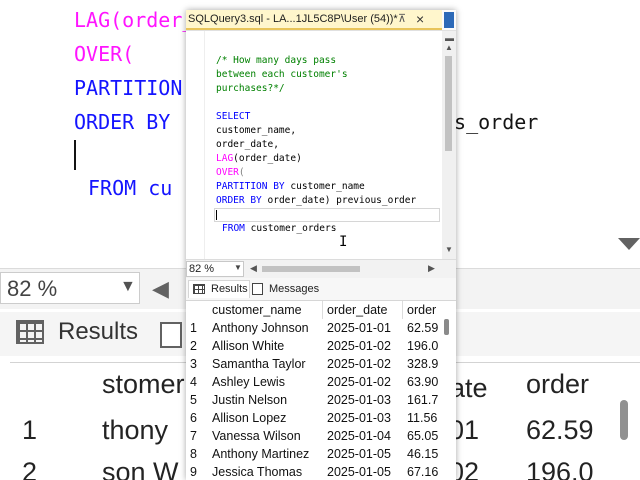 The width and height of the screenshot is (640, 480). What do you see at coordinates (225, 158) in the screenshot?
I see `code-lag-function: LAG` at bounding box center [225, 158].